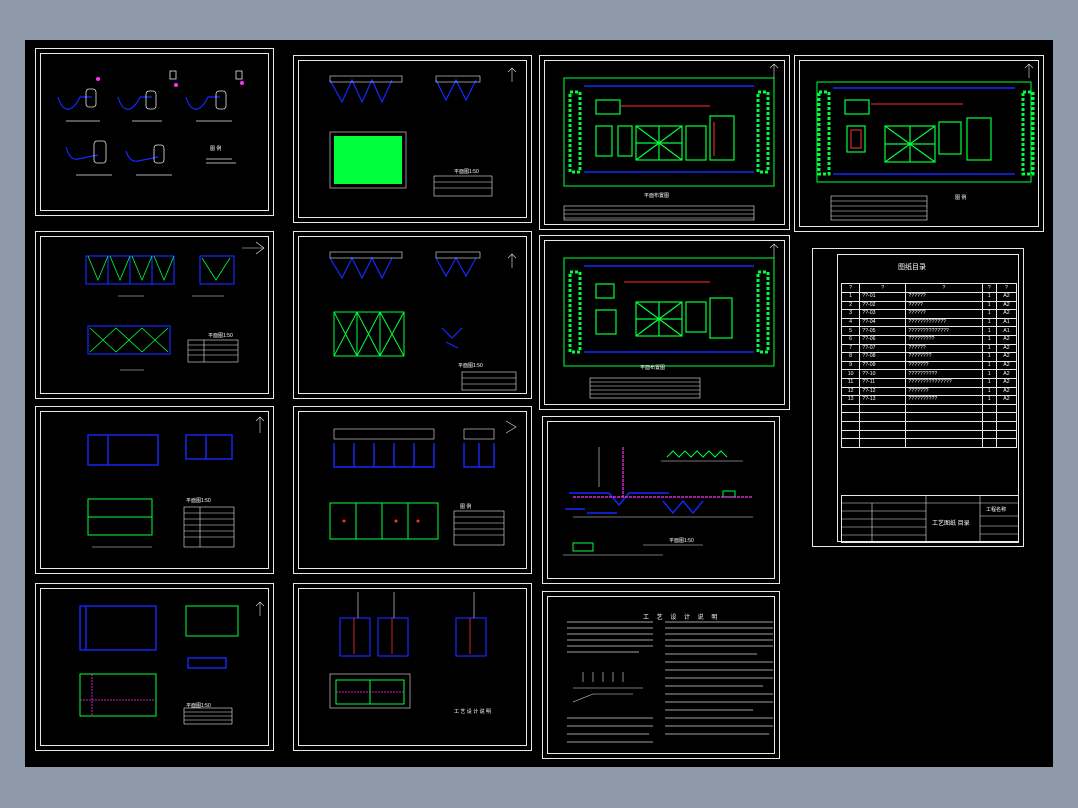 The height and width of the screenshot is (808, 1078). Describe the element at coordinates (883, 297) in the screenshot. I see `table-cell-code: ??-01` at that location.